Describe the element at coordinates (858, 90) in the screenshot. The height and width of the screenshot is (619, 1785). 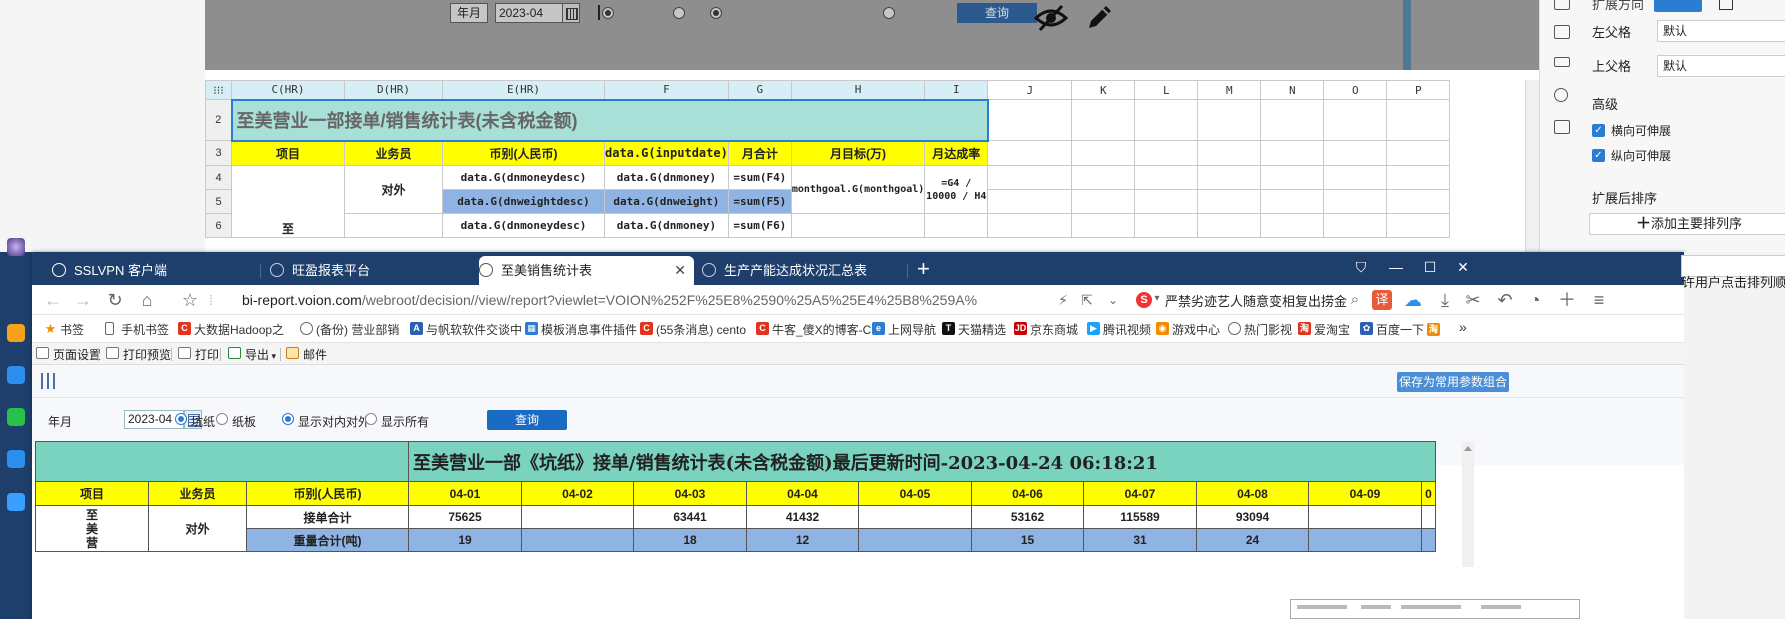
I see `col-header: H` at that location.